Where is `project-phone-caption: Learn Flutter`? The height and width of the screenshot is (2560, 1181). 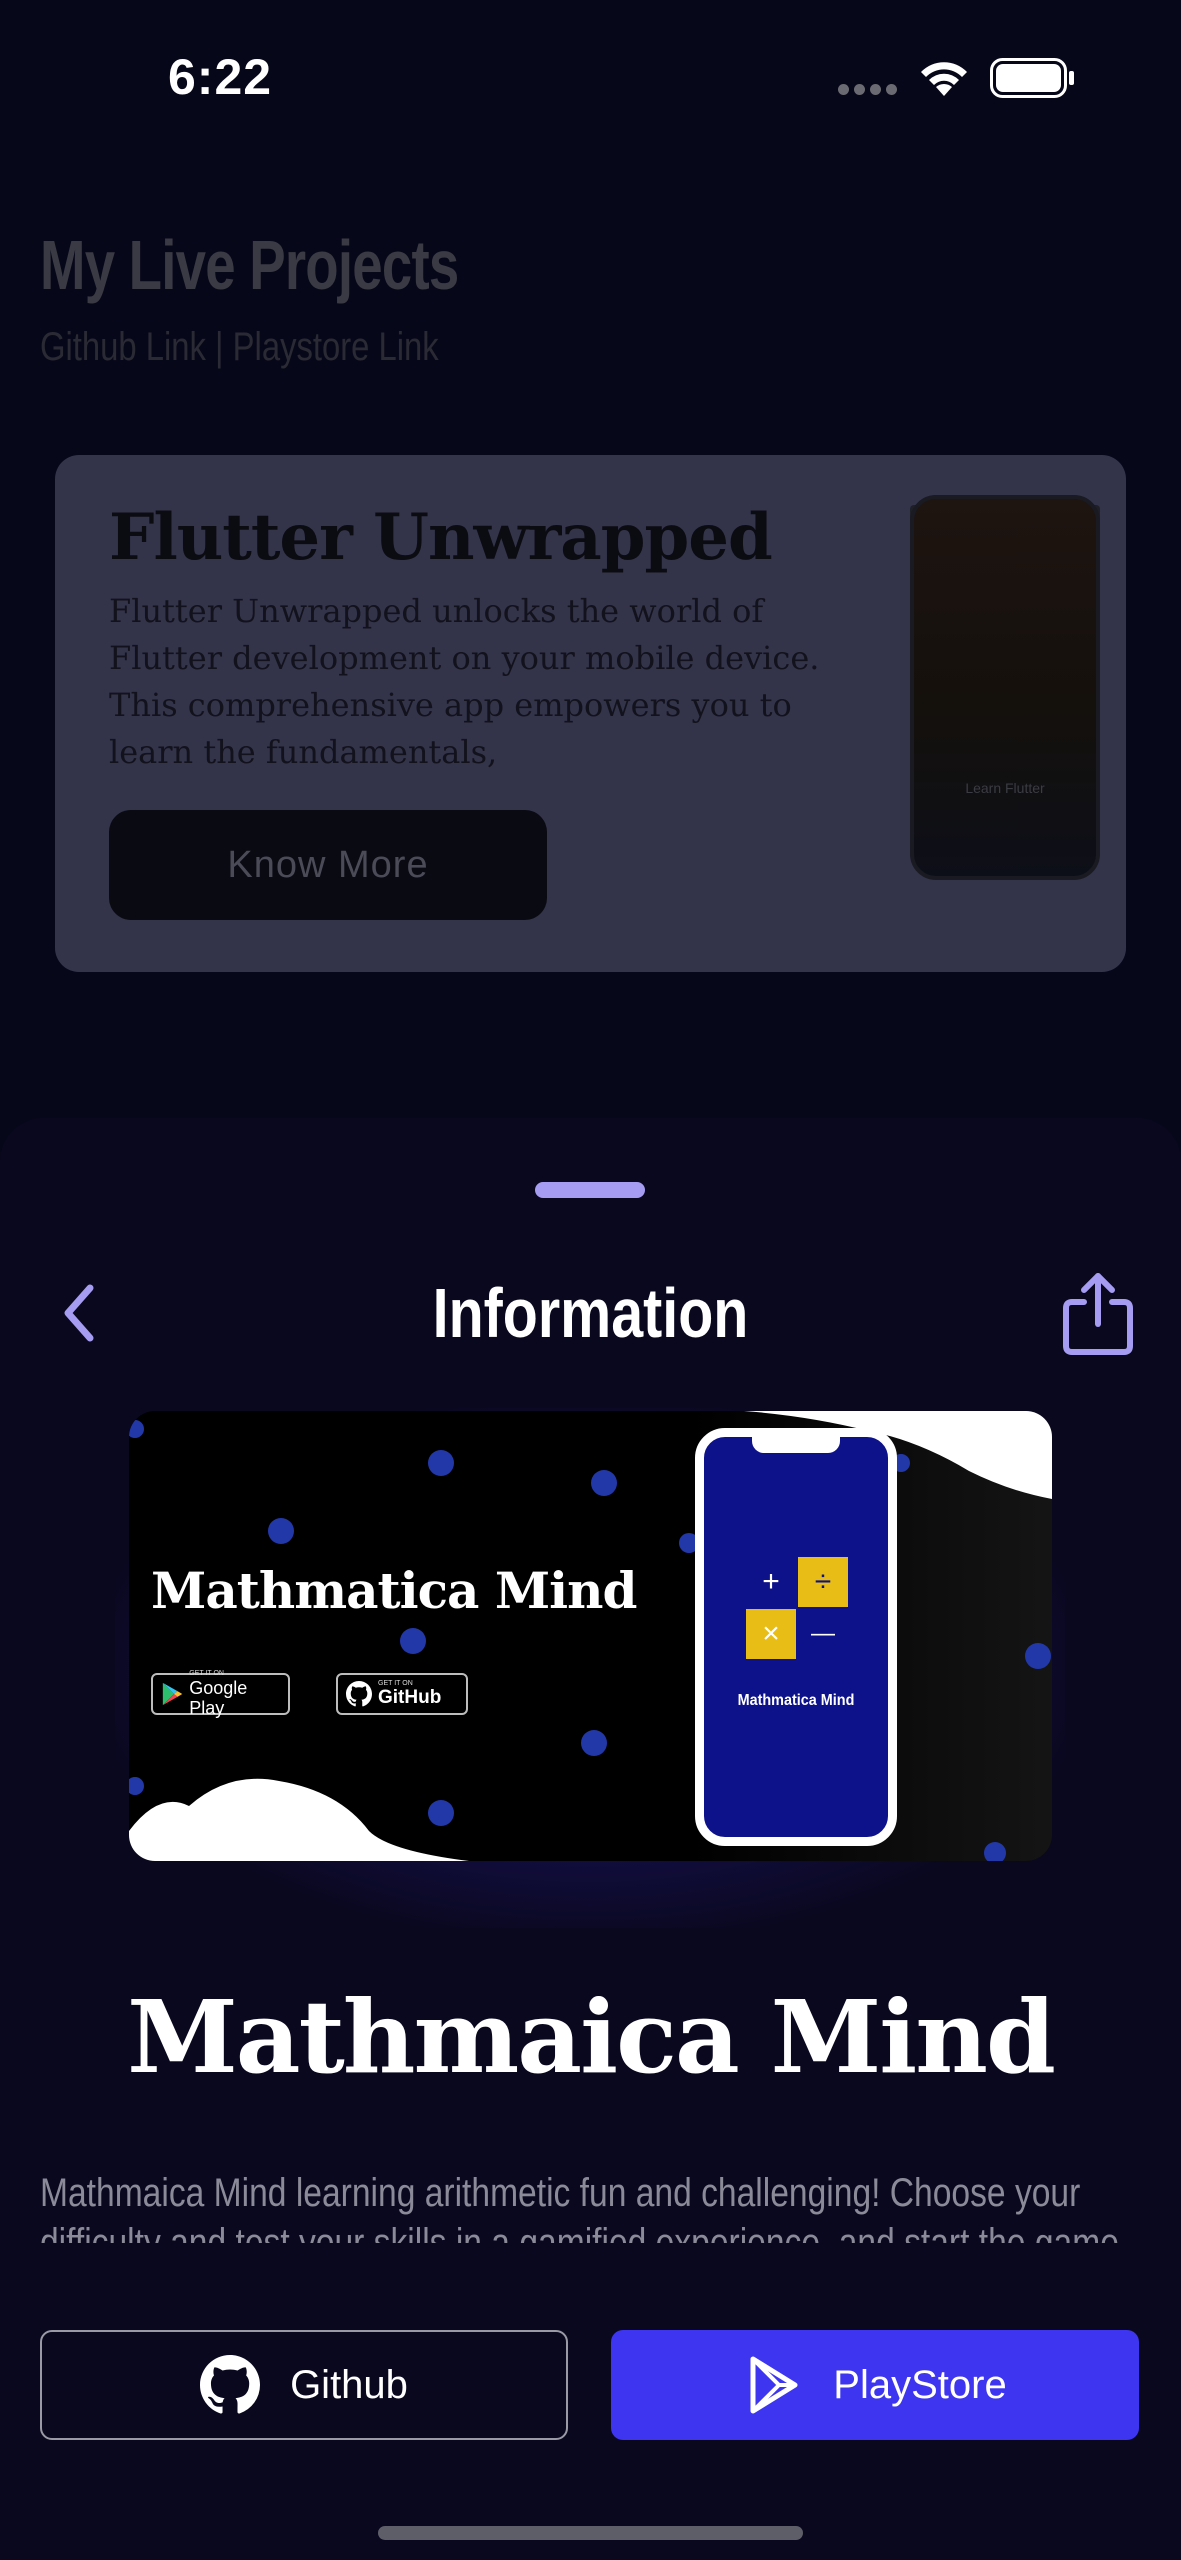 project-phone-caption: Learn Flutter is located at coordinates (1005, 788).